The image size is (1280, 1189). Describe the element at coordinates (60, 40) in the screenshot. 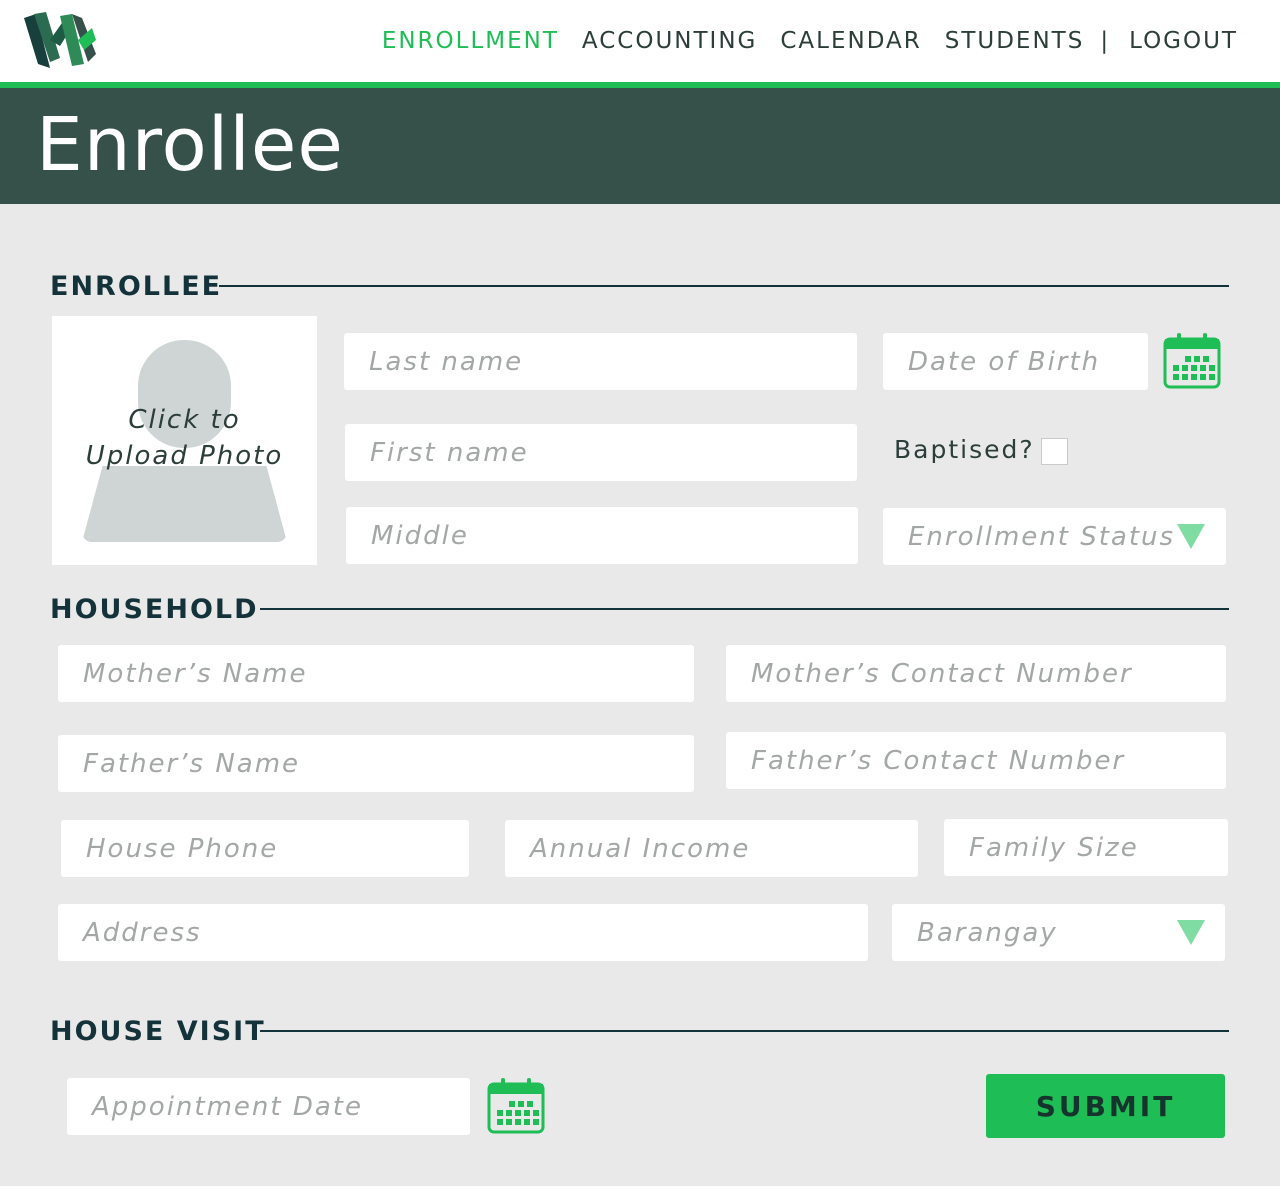

I see `school-logo-icon` at that location.